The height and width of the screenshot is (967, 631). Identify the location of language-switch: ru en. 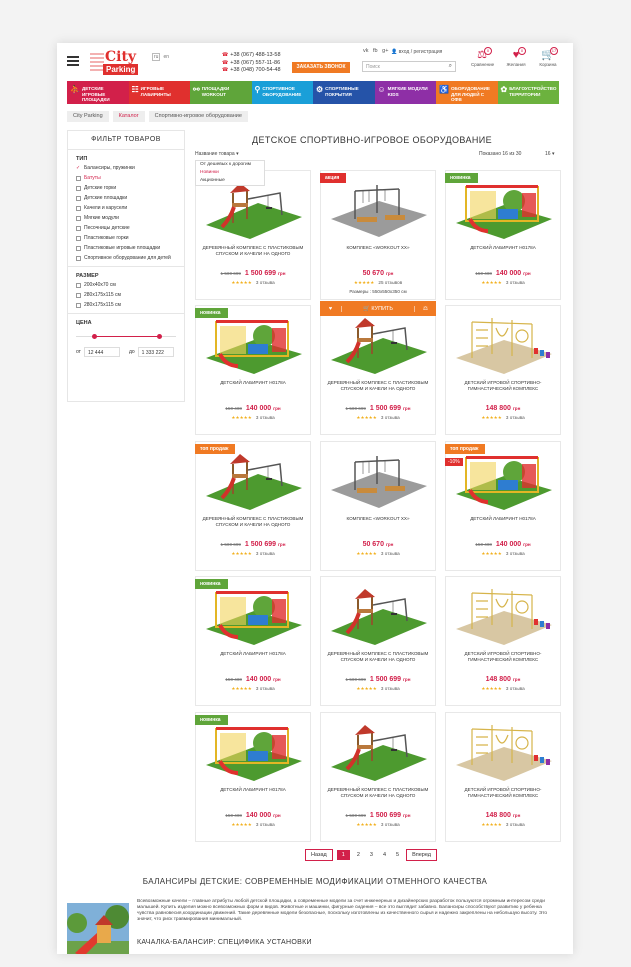
(160, 57).